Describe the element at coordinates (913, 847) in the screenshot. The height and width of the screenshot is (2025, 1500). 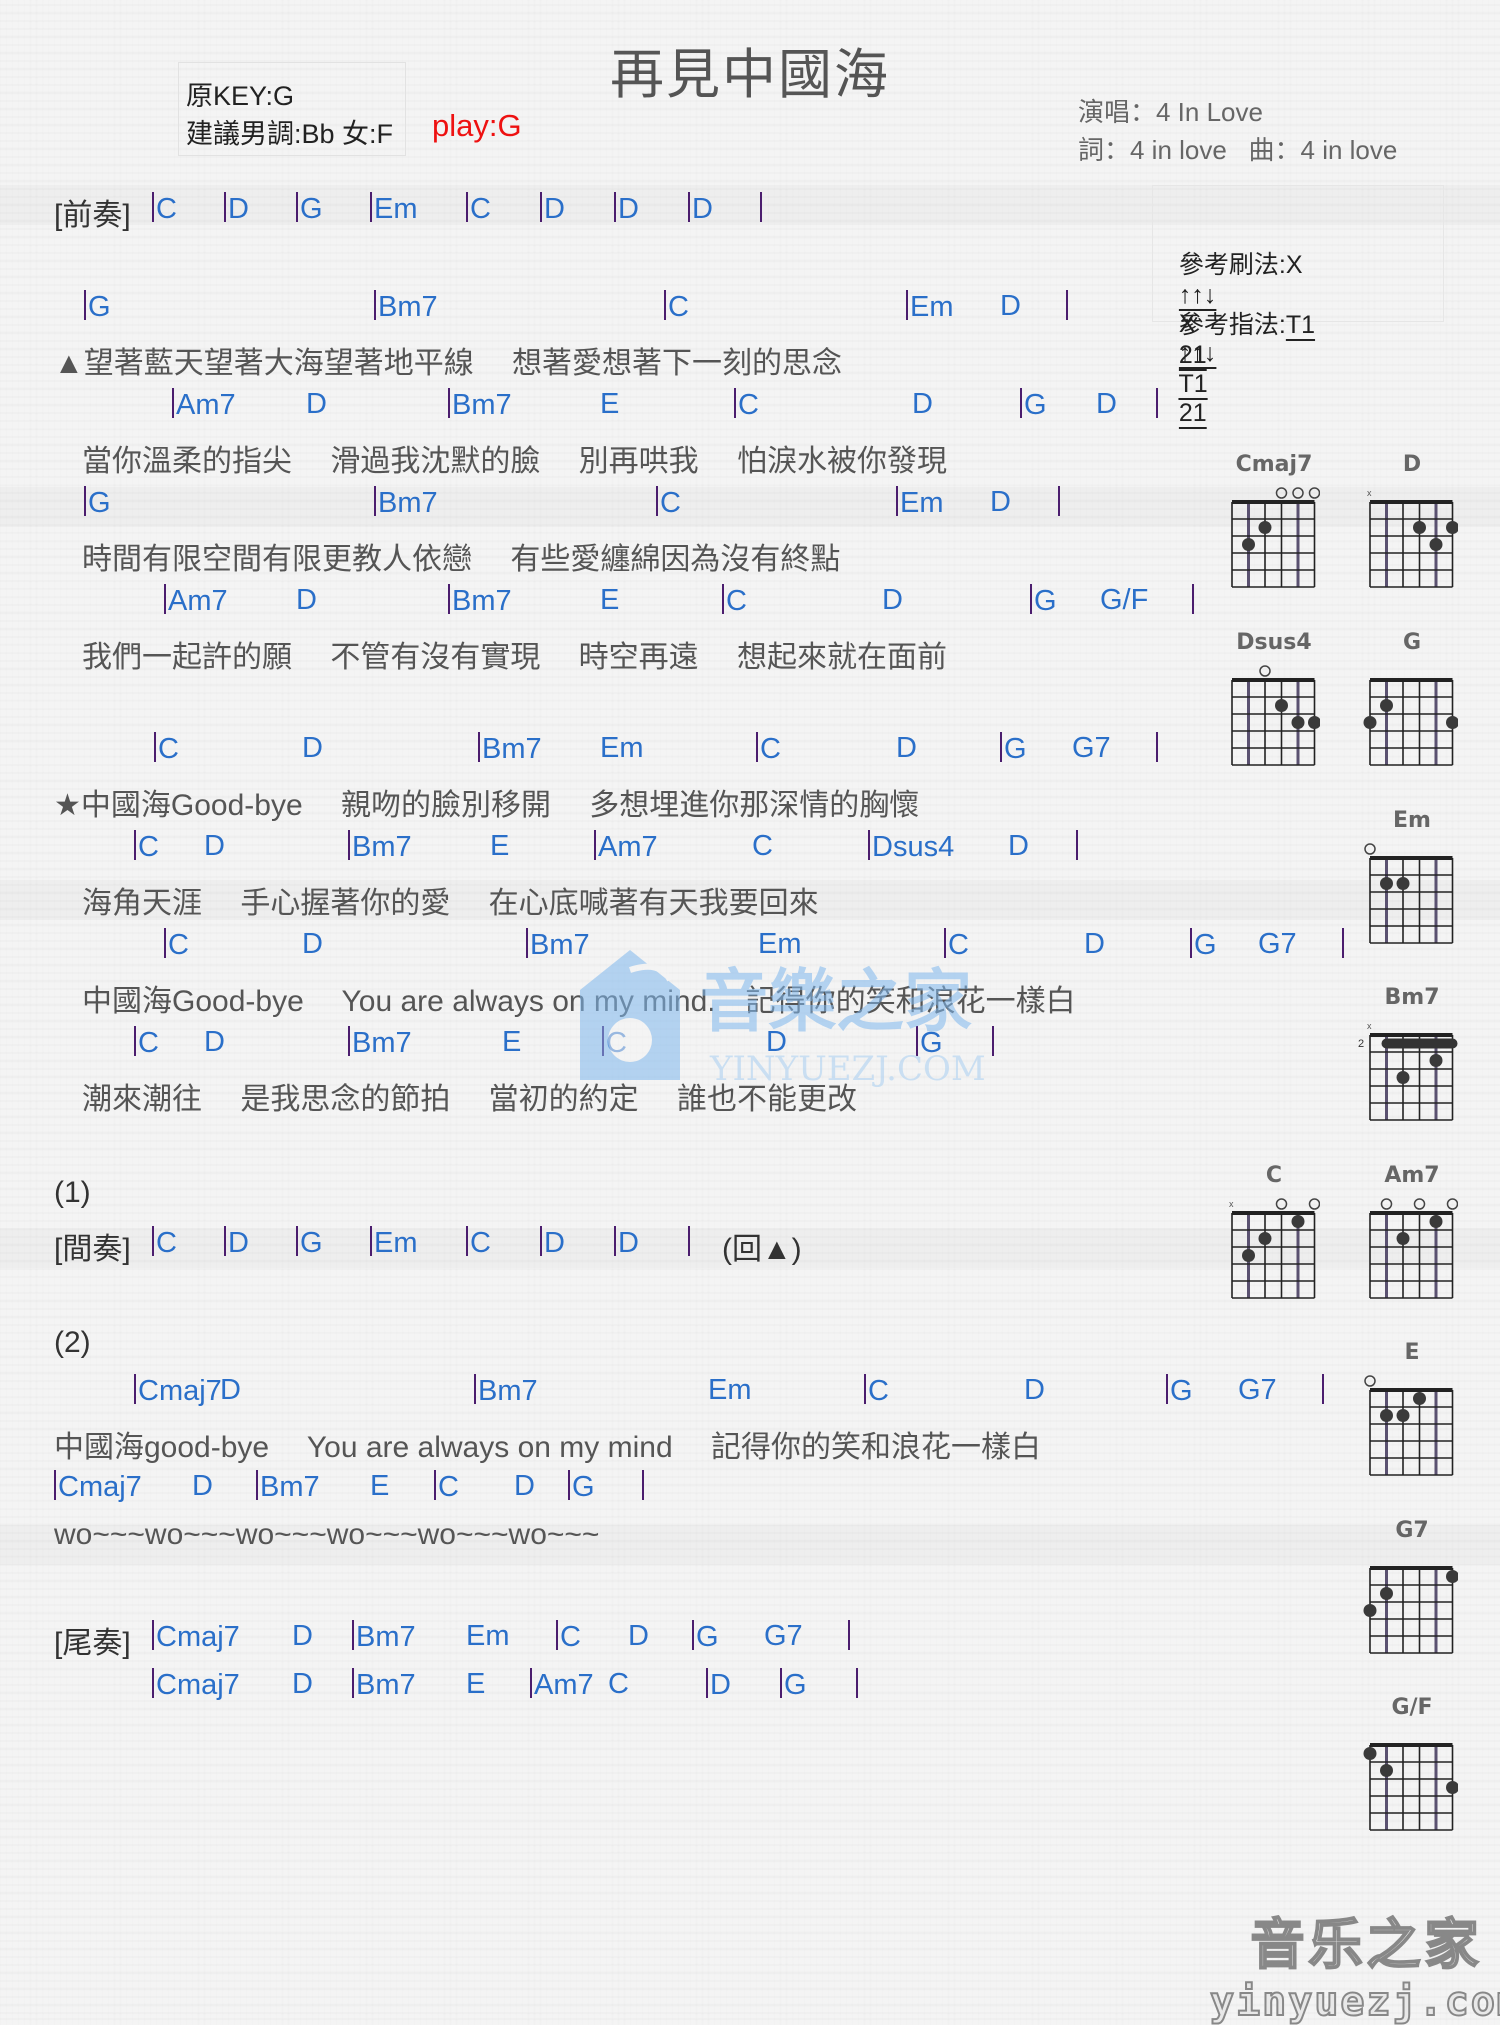
I see `chord-name: Dsus4` at that location.